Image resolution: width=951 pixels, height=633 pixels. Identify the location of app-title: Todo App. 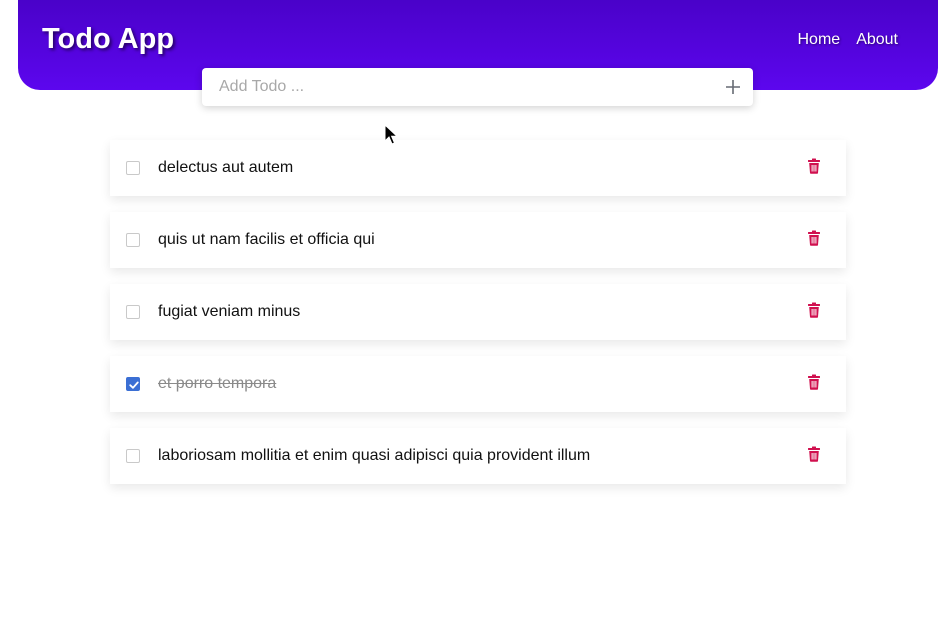
(108, 39).